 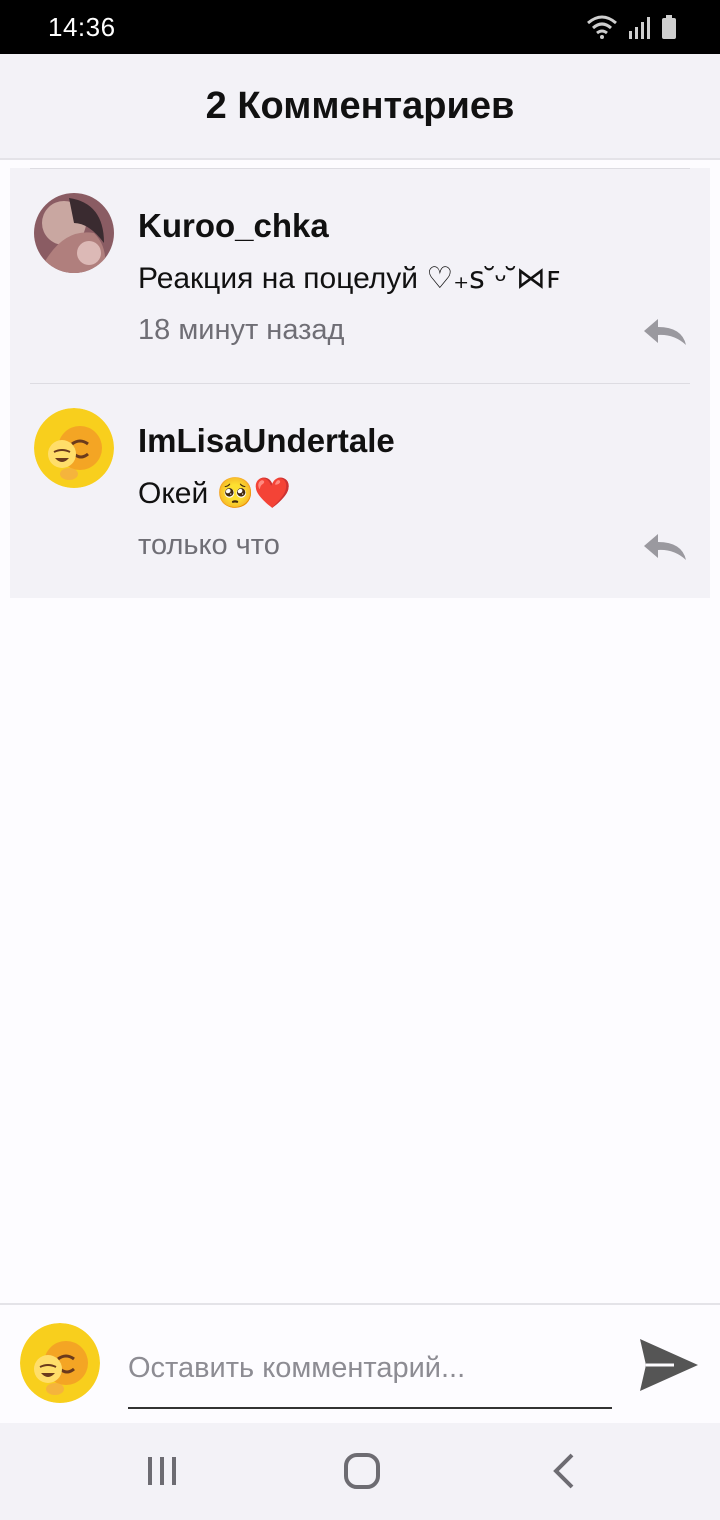 What do you see at coordinates (360, 490) in the screenshot?
I see `comment-item: ImLisaUndertale Окей 🥺❤️ только что` at bounding box center [360, 490].